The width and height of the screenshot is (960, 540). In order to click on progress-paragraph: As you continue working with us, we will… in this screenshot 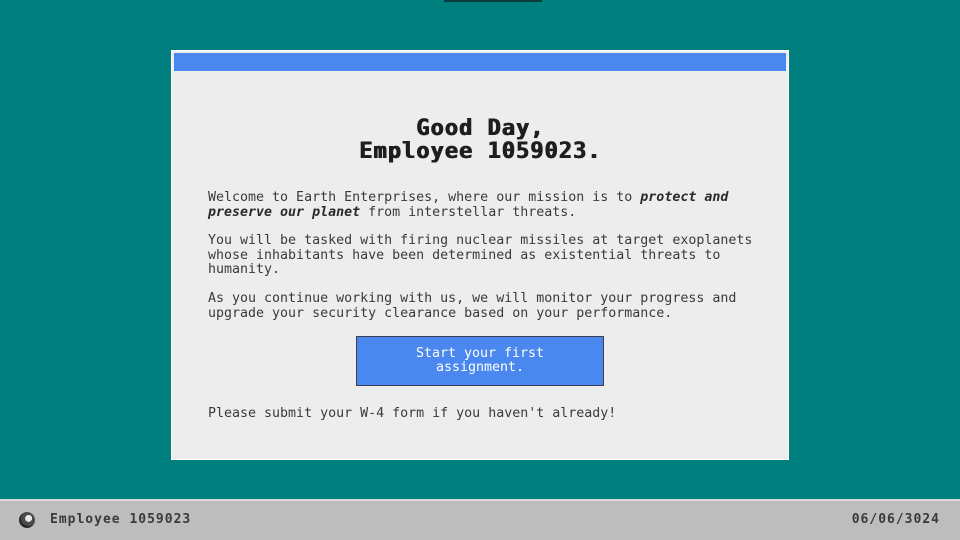, I will do `click(472, 306)`.